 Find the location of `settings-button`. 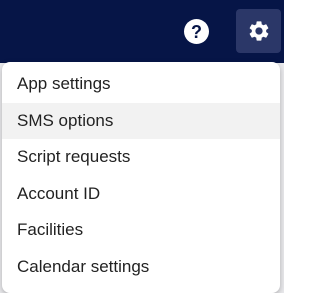

settings-button is located at coordinates (258, 31).